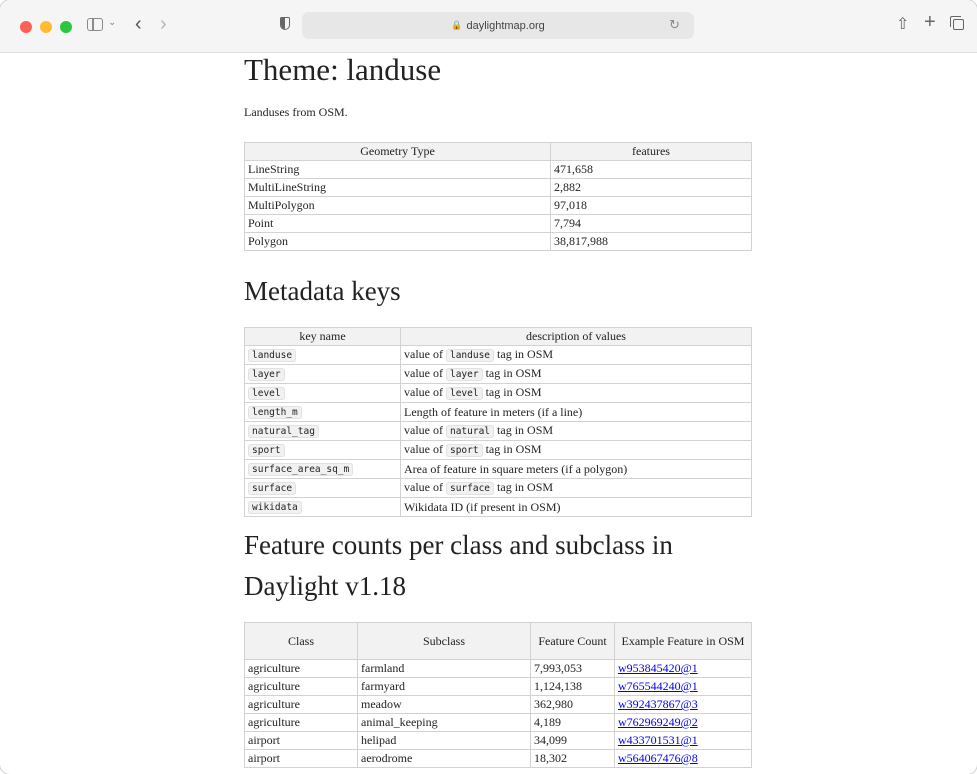  What do you see at coordinates (464, 374) in the screenshot?
I see `tag-code: layer` at bounding box center [464, 374].